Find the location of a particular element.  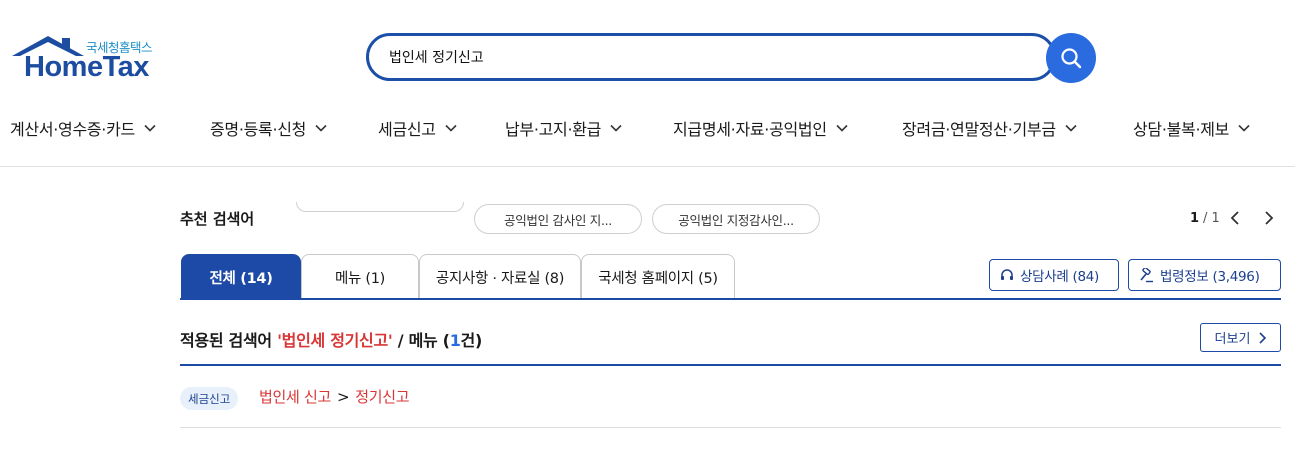

gnb-item-tax-report: 세금신고 is located at coordinates (418, 128).